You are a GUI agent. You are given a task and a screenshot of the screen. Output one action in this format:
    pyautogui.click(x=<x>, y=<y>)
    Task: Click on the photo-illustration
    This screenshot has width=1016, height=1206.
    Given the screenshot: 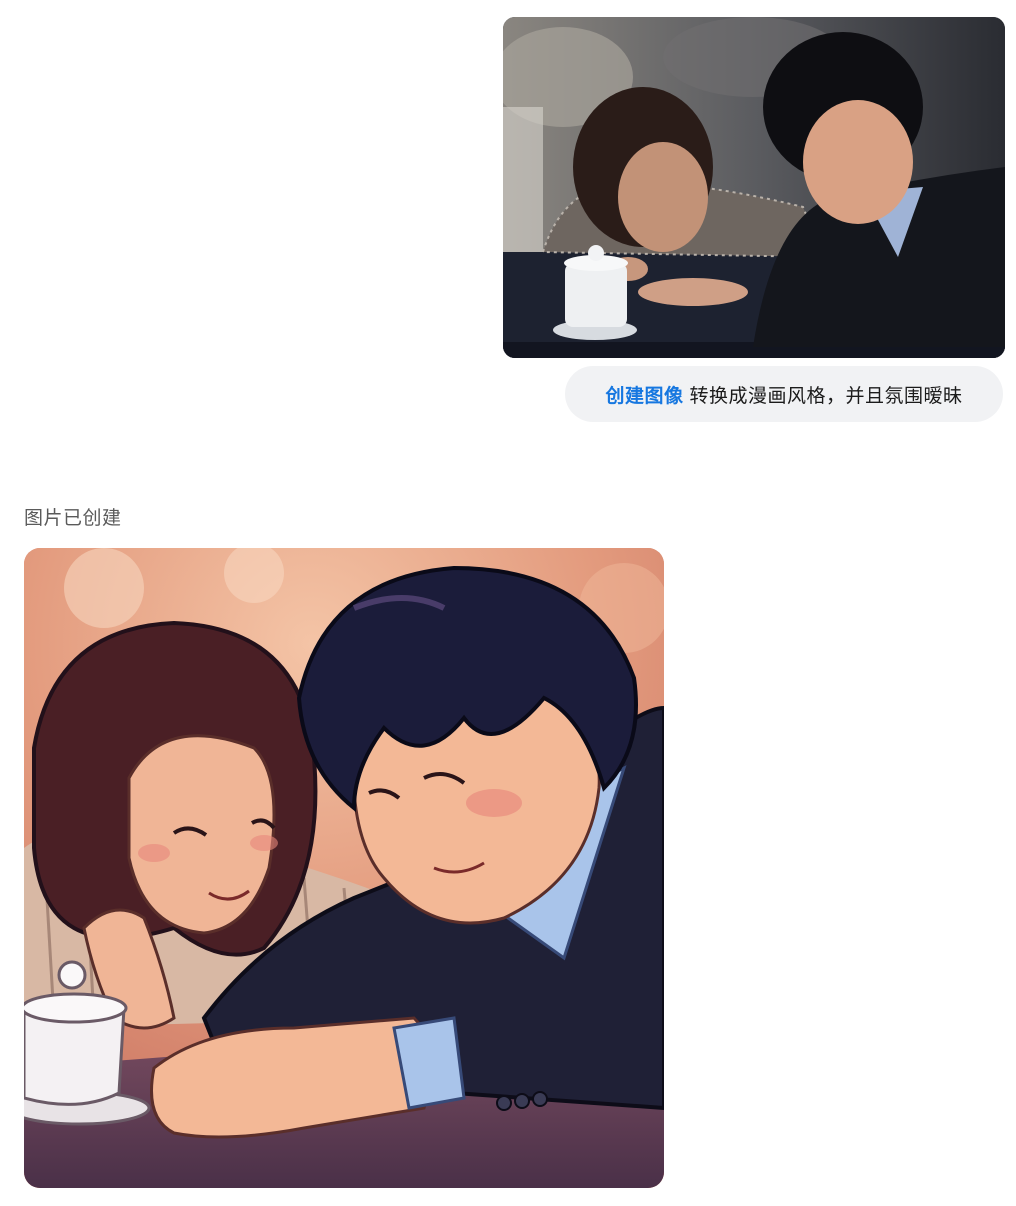 What is the action you would take?
    pyautogui.click(x=754, y=187)
    